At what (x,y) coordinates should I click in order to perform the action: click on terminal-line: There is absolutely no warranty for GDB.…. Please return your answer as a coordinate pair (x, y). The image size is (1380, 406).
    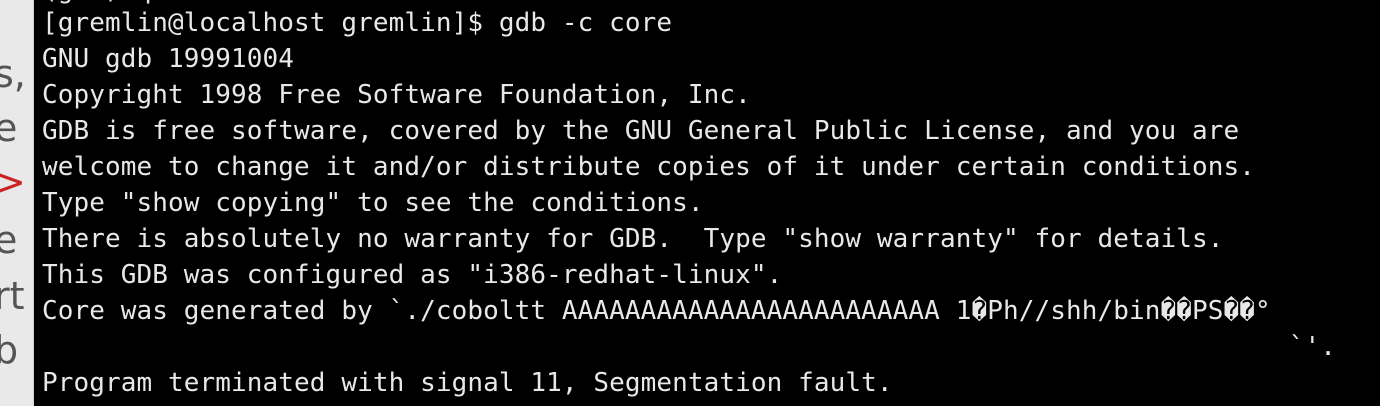
    Looking at the image, I should click on (633, 239).